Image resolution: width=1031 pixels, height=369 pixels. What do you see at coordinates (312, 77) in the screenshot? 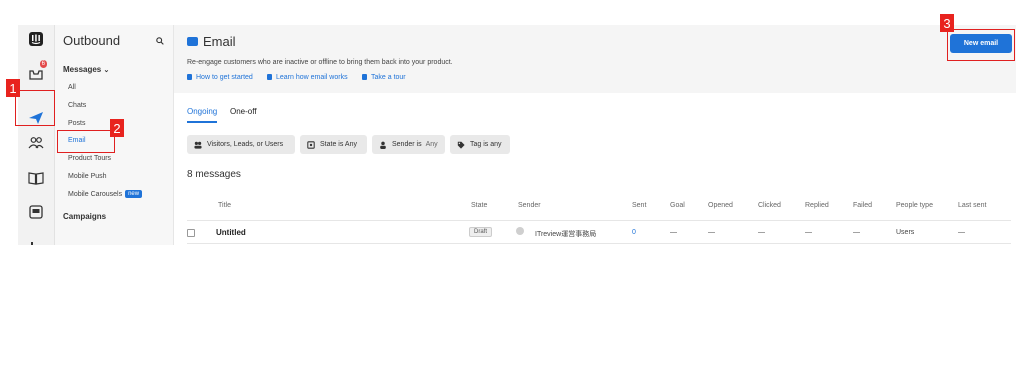
I see `link-label: Learn how email works` at bounding box center [312, 77].